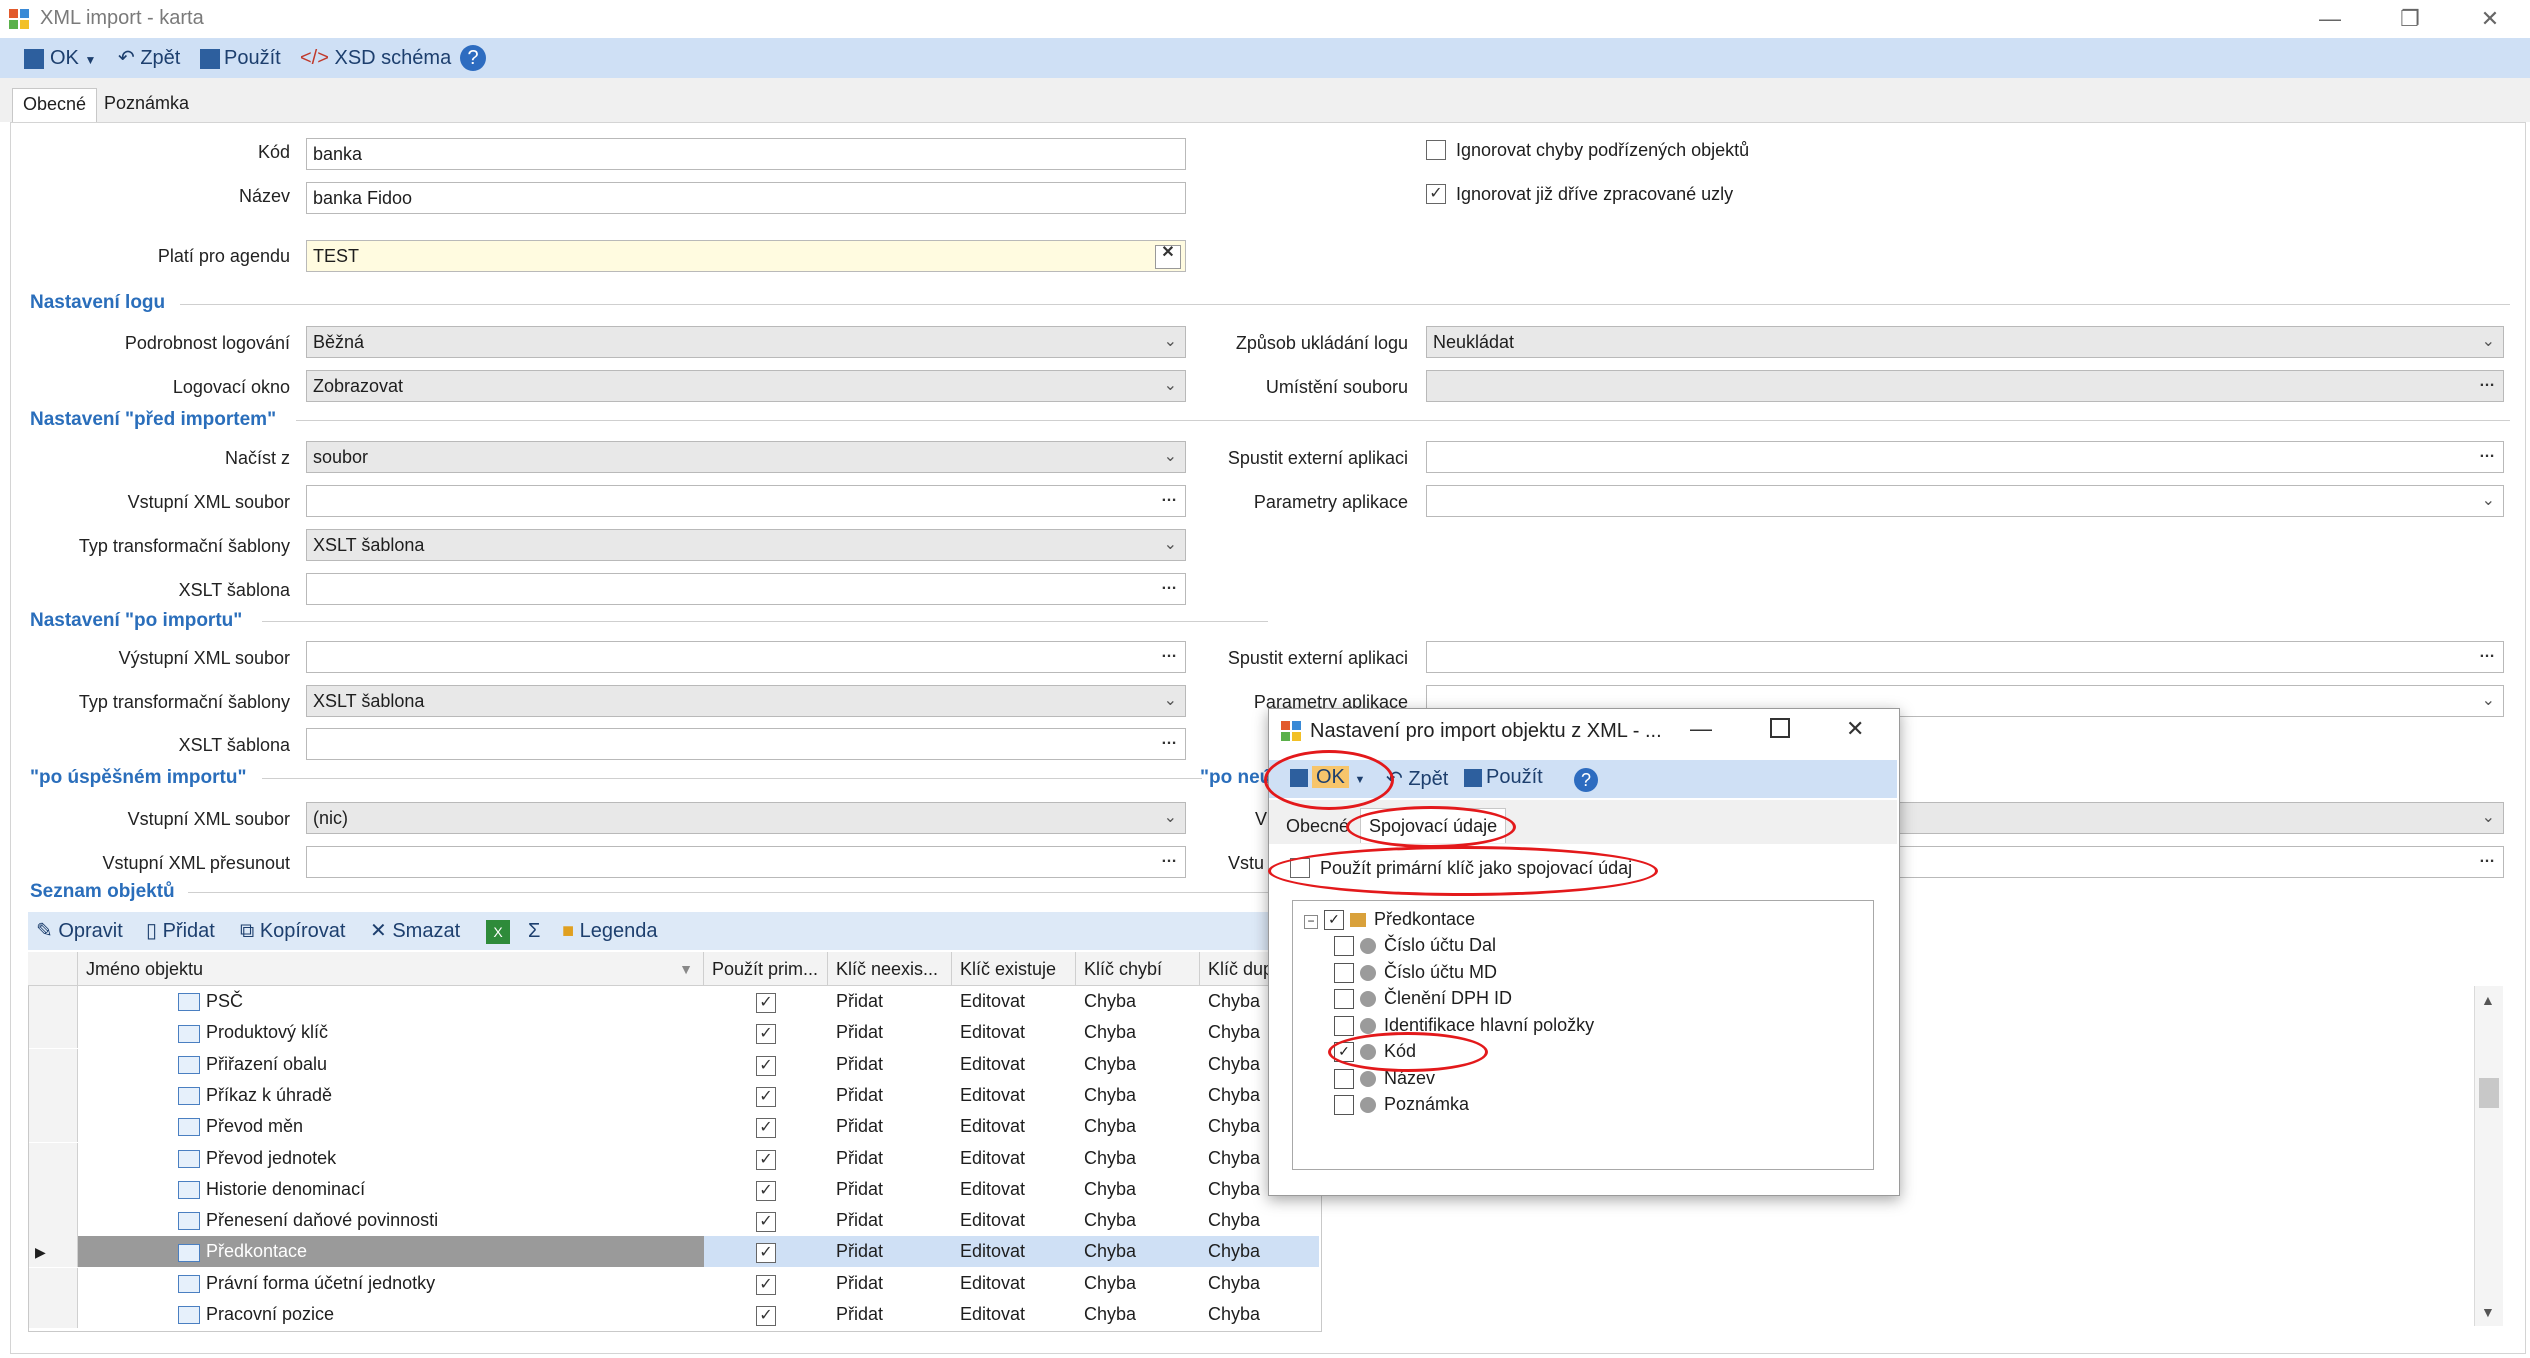  I want to click on table-row: Příkaz k úhradě ✓ Přidat Editovat Chyba Chyba, so click(674, 1095).